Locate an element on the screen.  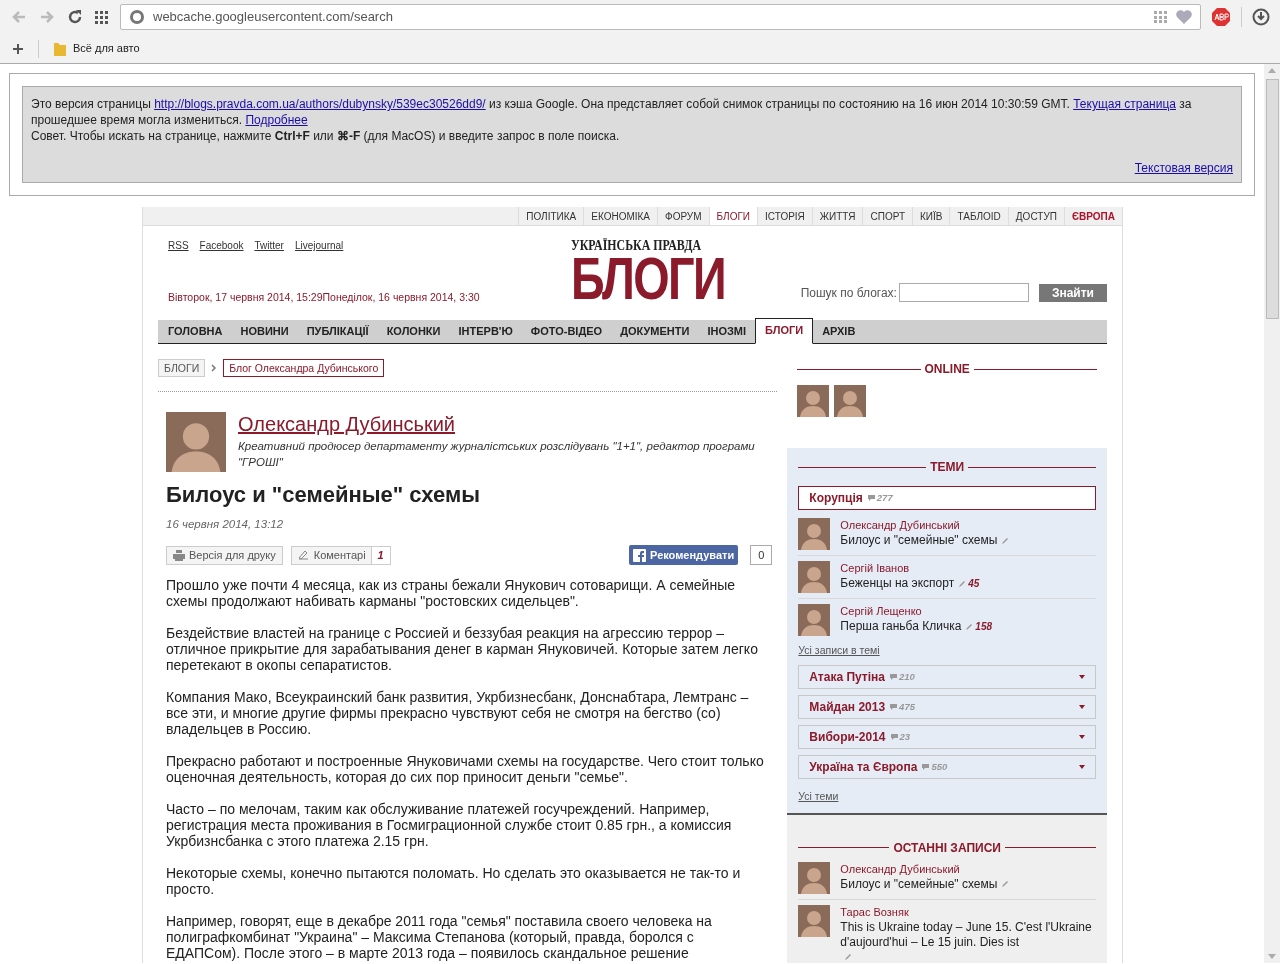
main-nav-tab: КОЛОНКИ is located at coordinates (413, 331).